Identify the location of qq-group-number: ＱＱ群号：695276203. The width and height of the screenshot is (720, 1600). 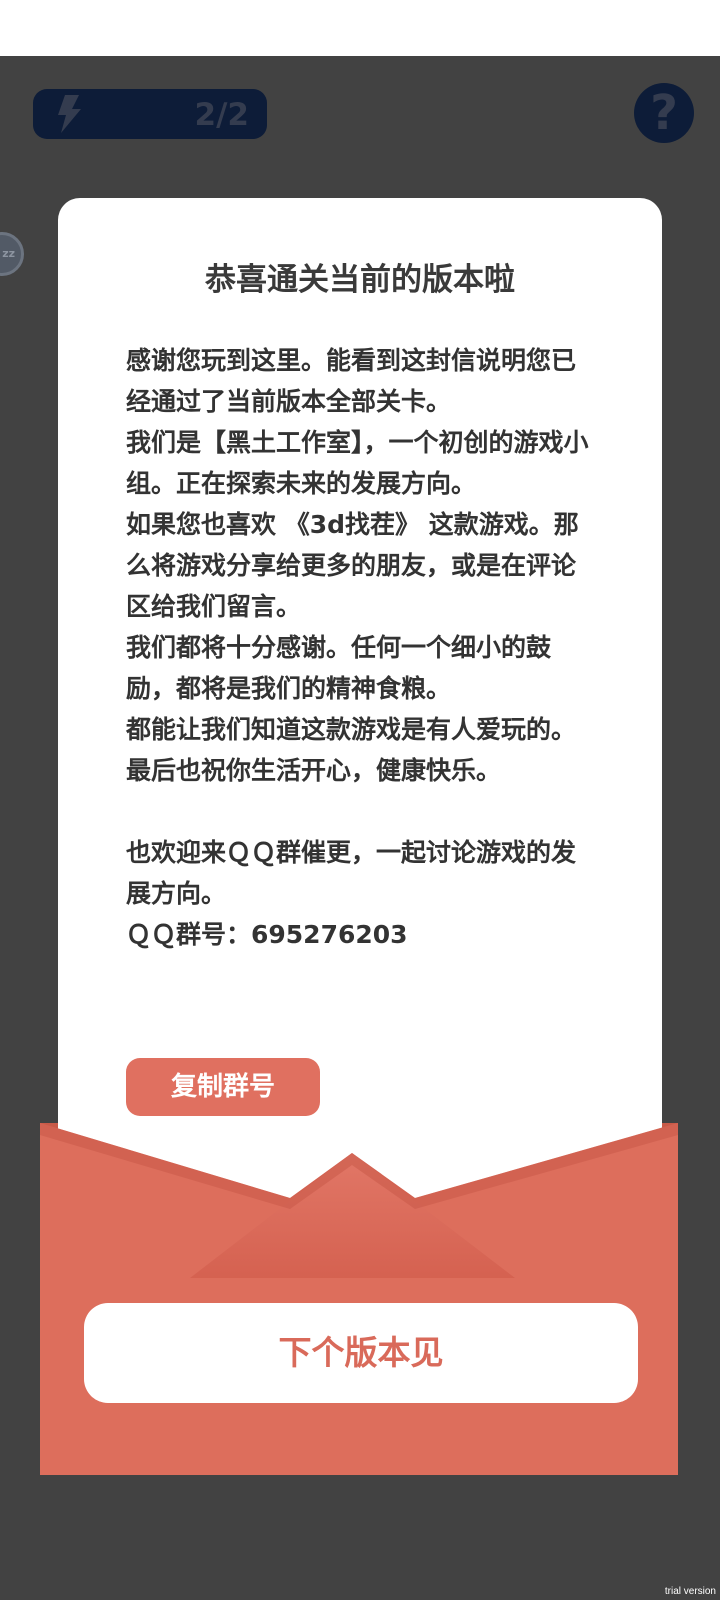
(267, 934).